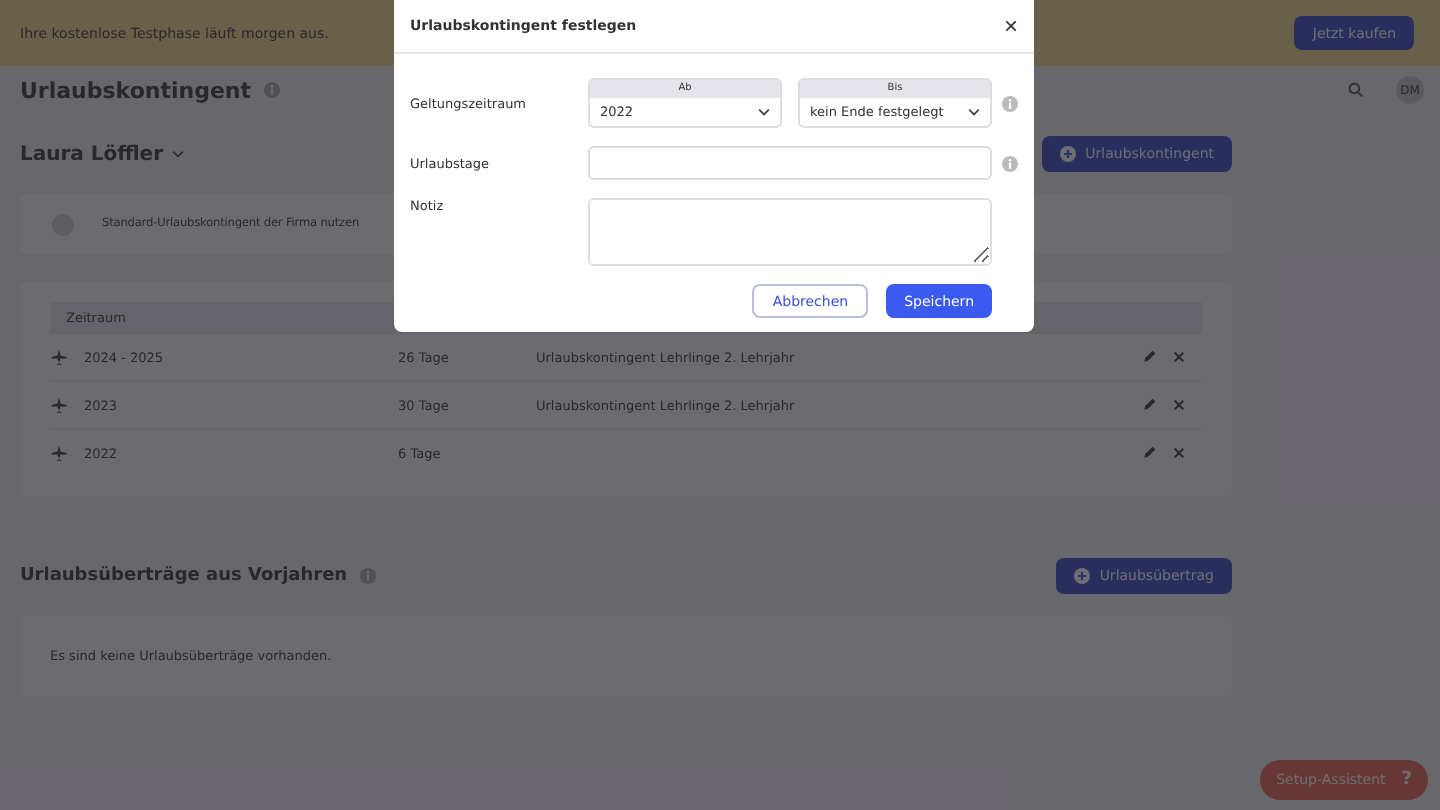 The width and height of the screenshot is (1440, 810). Describe the element at coordinates (790, 163) in the screenshot. I see `input-field` at that location.